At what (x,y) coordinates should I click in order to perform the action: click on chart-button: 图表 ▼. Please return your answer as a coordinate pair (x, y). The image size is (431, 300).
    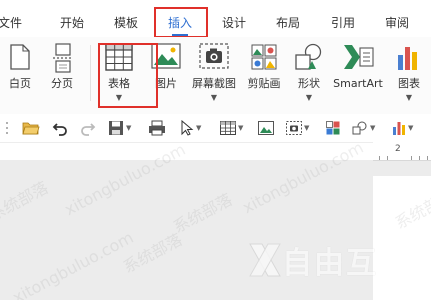
    Looking at the image, I should click on (409, 72).